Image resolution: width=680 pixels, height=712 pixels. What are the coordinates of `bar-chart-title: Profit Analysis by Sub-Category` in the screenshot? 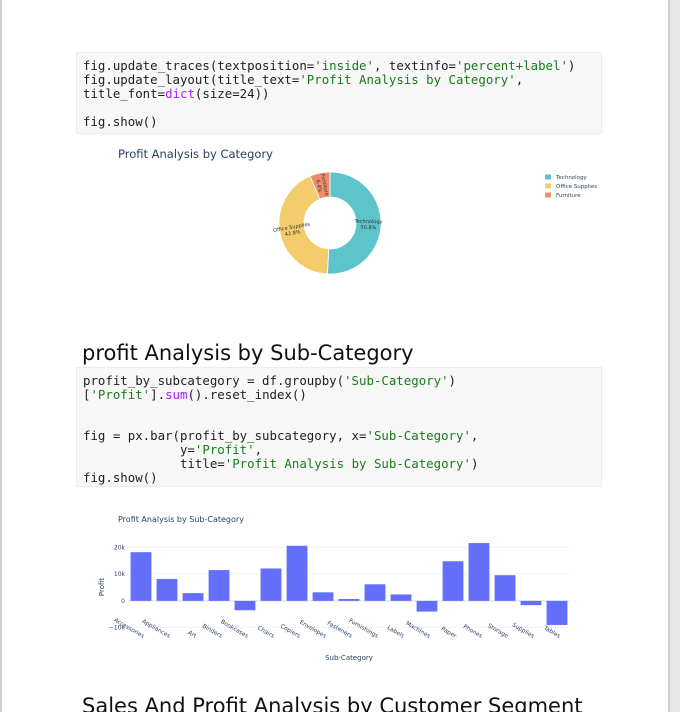 It's located at (181, 519).